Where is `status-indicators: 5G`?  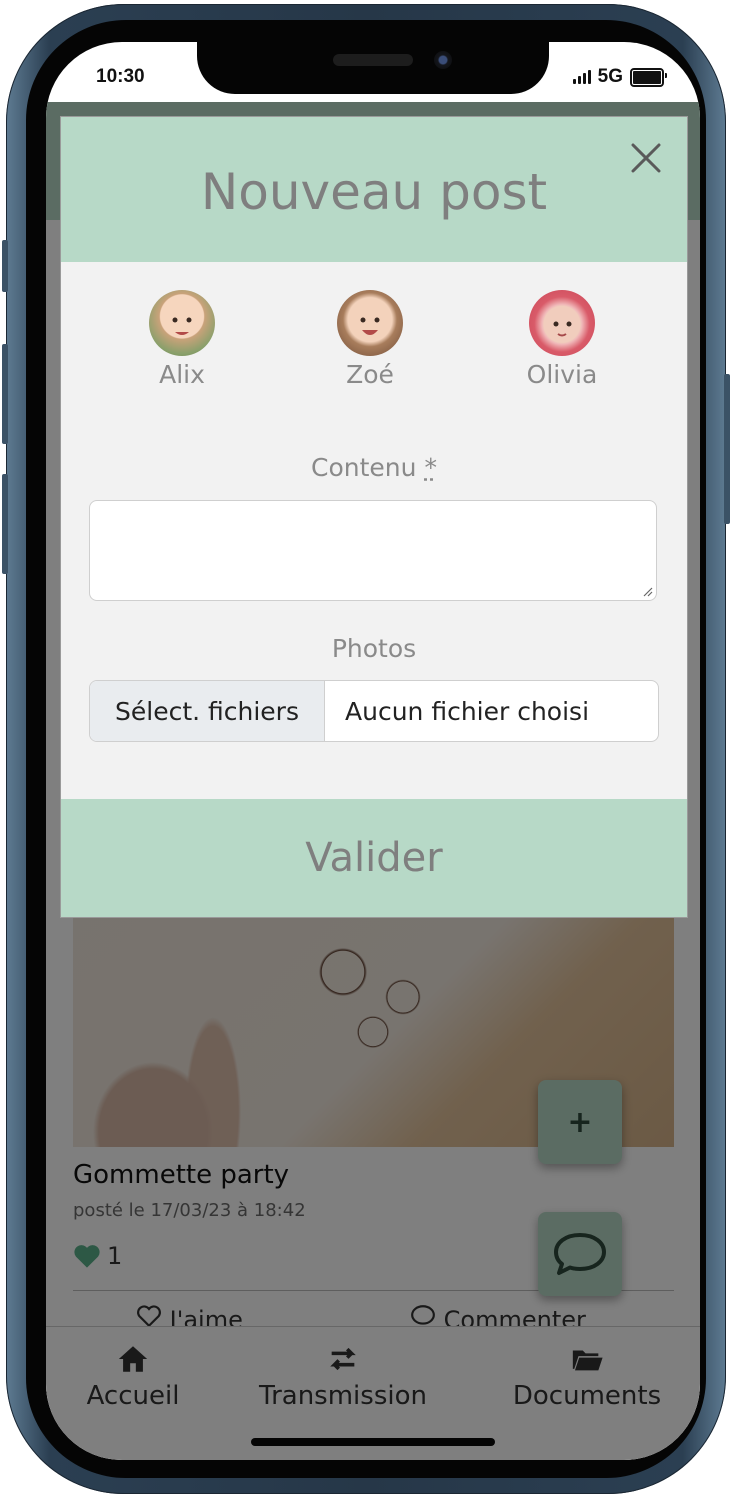 status-indicators: 5G is located at coordinates (619, 77).